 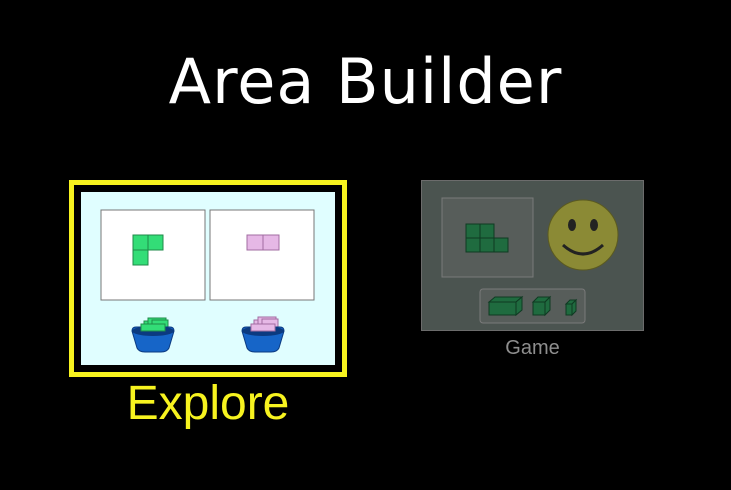 I want to click on game-label: Game, so click(x=532, y=348).